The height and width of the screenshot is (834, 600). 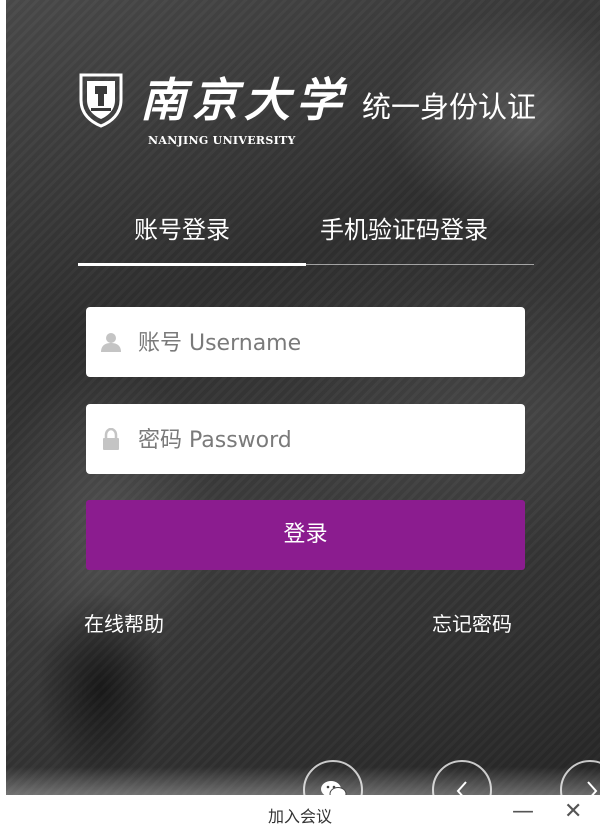 I want to click on window-title-bar: 加入会议 — ✕, so click(x=300, y=814).